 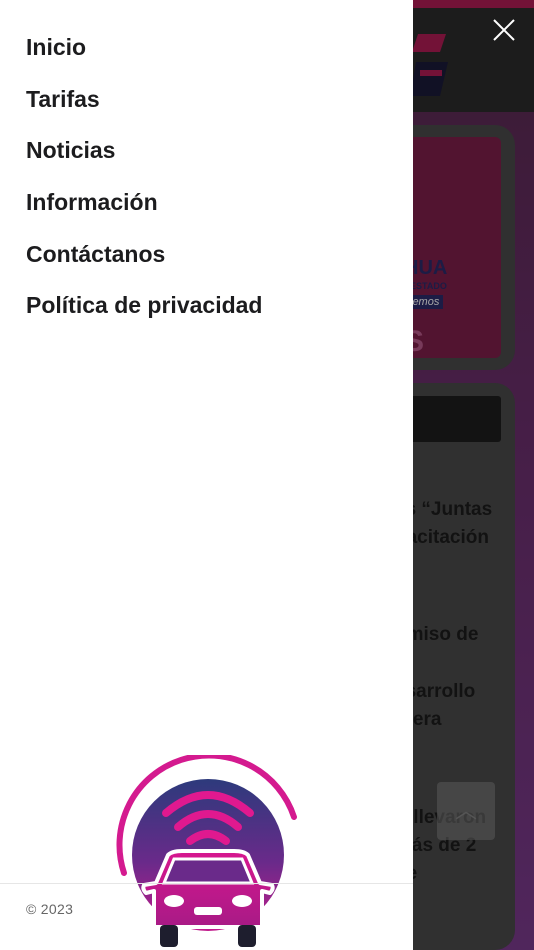 I want to click on copyright-text: © 2023, so click(x=50, y=909).